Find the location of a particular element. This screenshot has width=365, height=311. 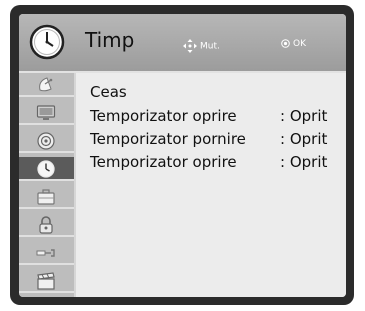

toolbox-icon is located at coordinates (46, 197).